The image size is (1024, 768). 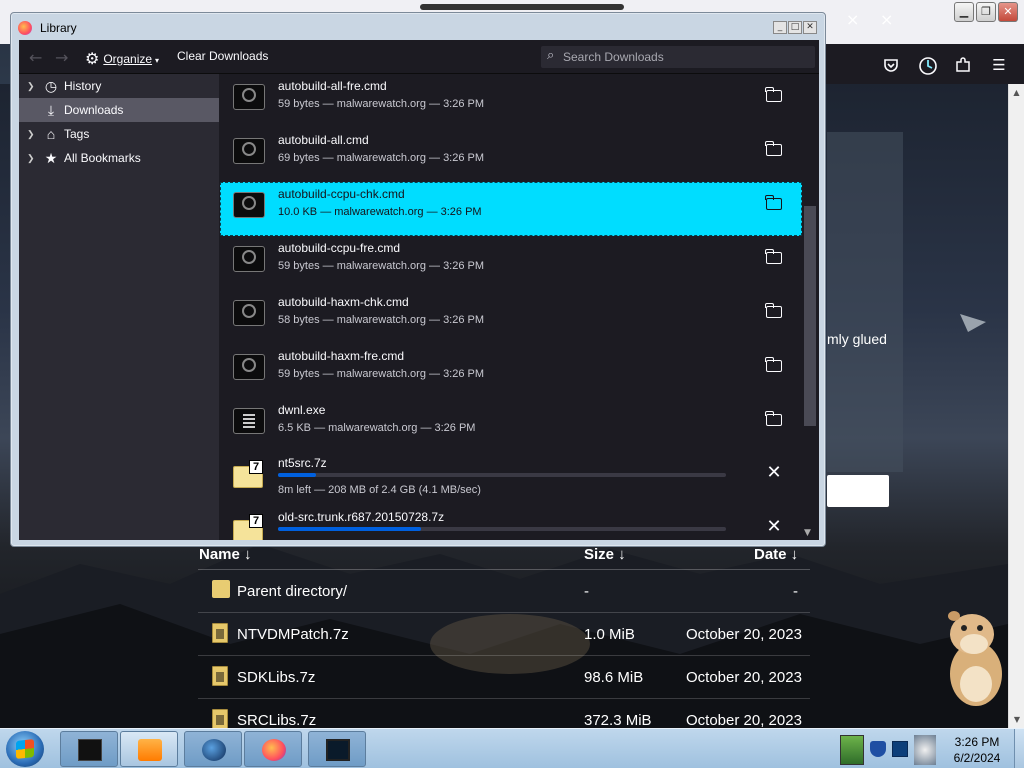 What do you see at coordinates (337, 749) in the screenshot?
I see `taskbar-monitor` at bounding box center [337, 749].